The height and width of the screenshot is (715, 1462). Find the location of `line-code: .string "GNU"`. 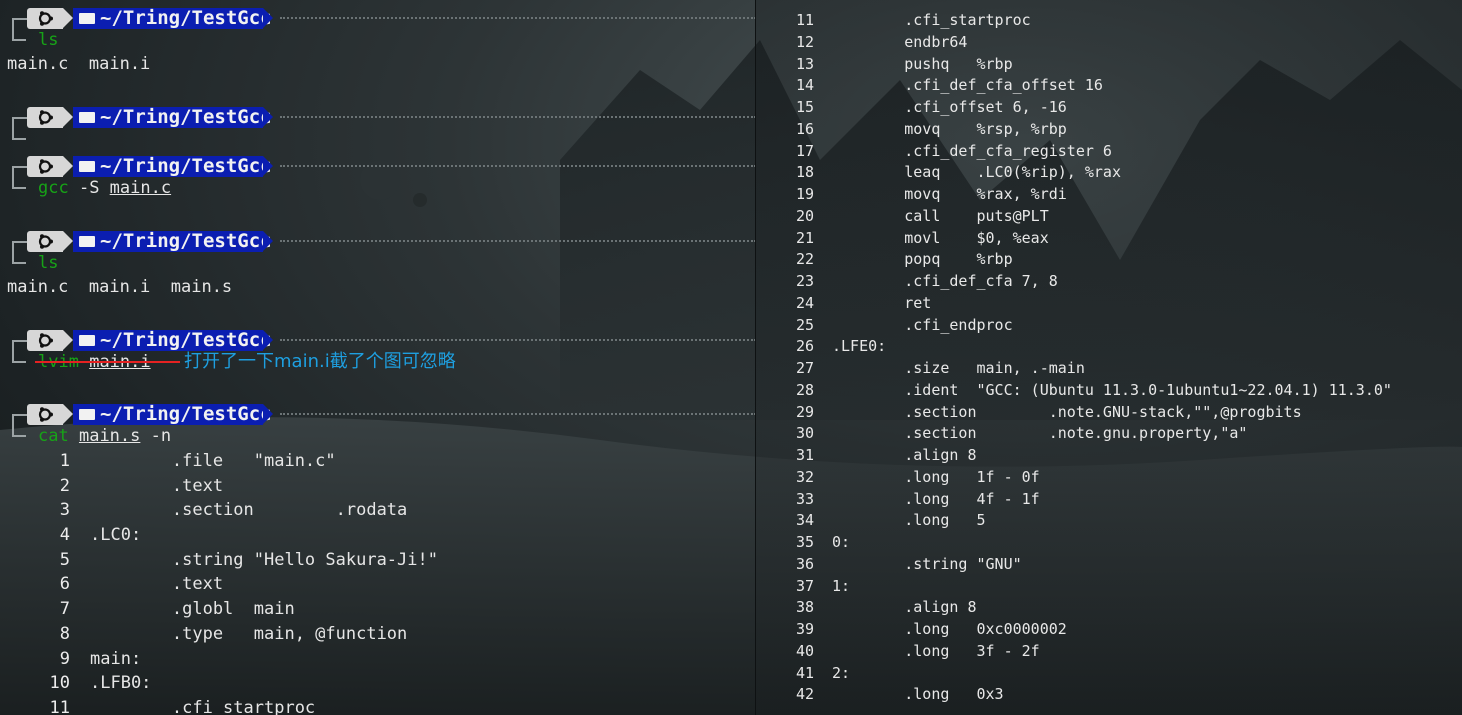

line-code: .string "GNU" is located at coordinates (927, 563).